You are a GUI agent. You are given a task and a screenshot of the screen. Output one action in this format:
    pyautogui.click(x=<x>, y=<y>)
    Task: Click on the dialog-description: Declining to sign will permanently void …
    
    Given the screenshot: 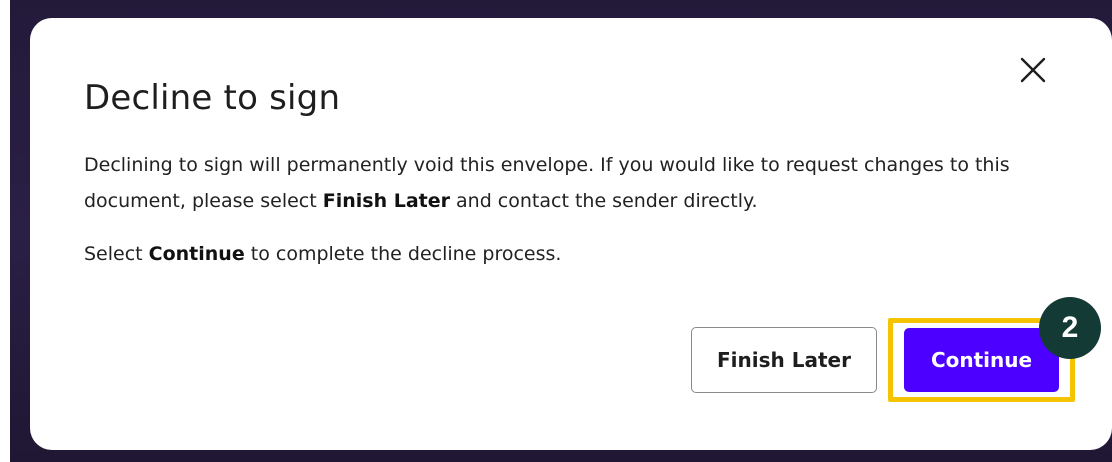 What is the action you would take?
    pyautogui.click(x=564, y=183)
    